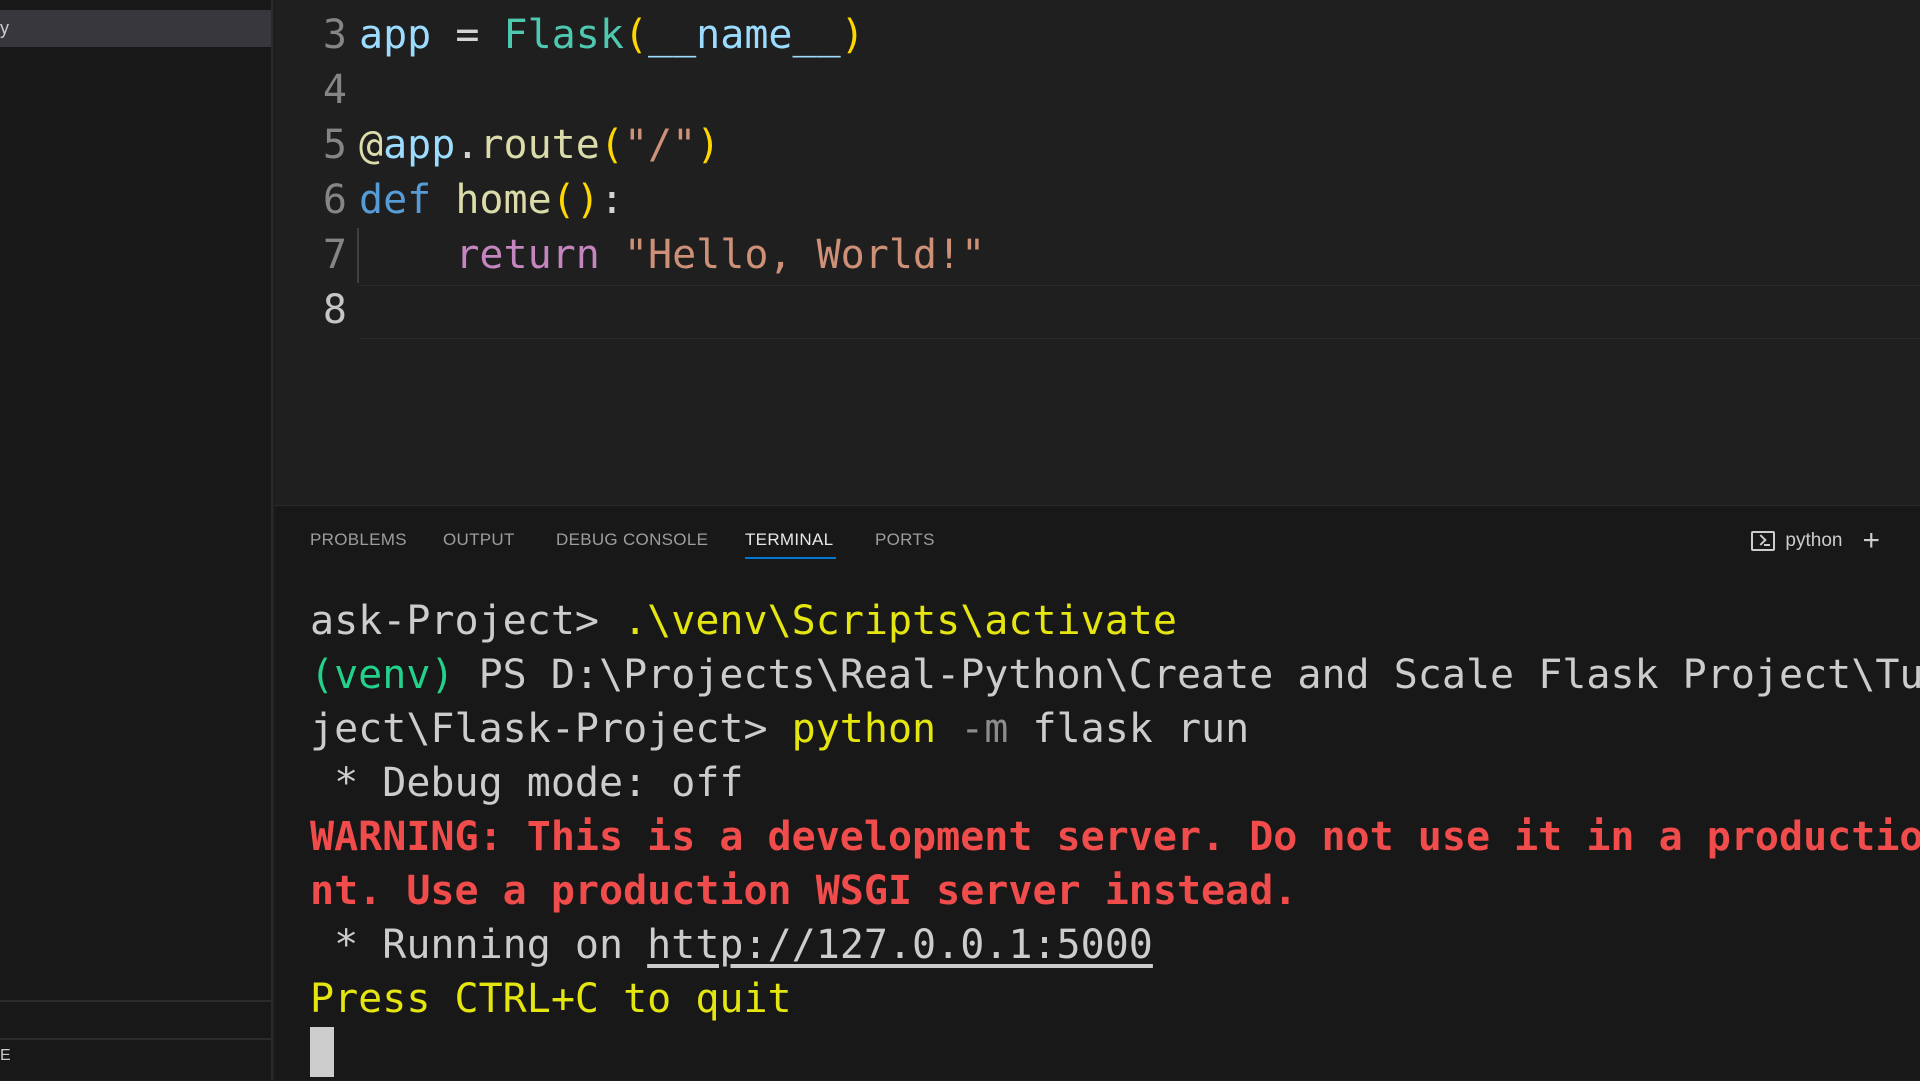 The height and width of the screenshot is (1081, 1920). What do you see at coordinates (1128, 729) in the screenshot?
I see `terminal-text: flask run` at bounding box center [1128, 729].